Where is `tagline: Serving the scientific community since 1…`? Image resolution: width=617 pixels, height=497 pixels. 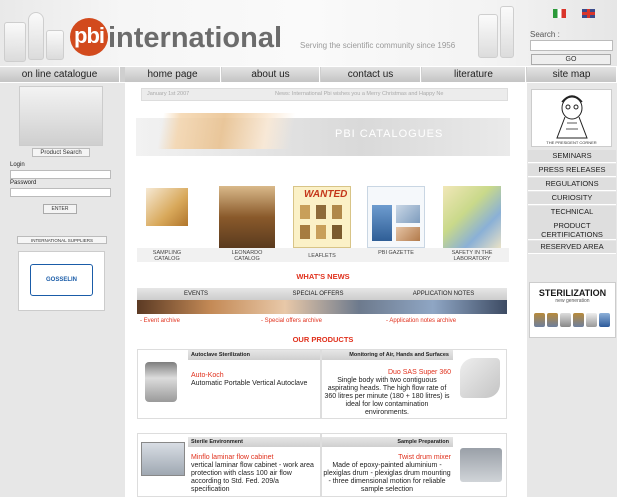 tagline: Serving the scientific community since 1… is located at coordinates (378, 45).